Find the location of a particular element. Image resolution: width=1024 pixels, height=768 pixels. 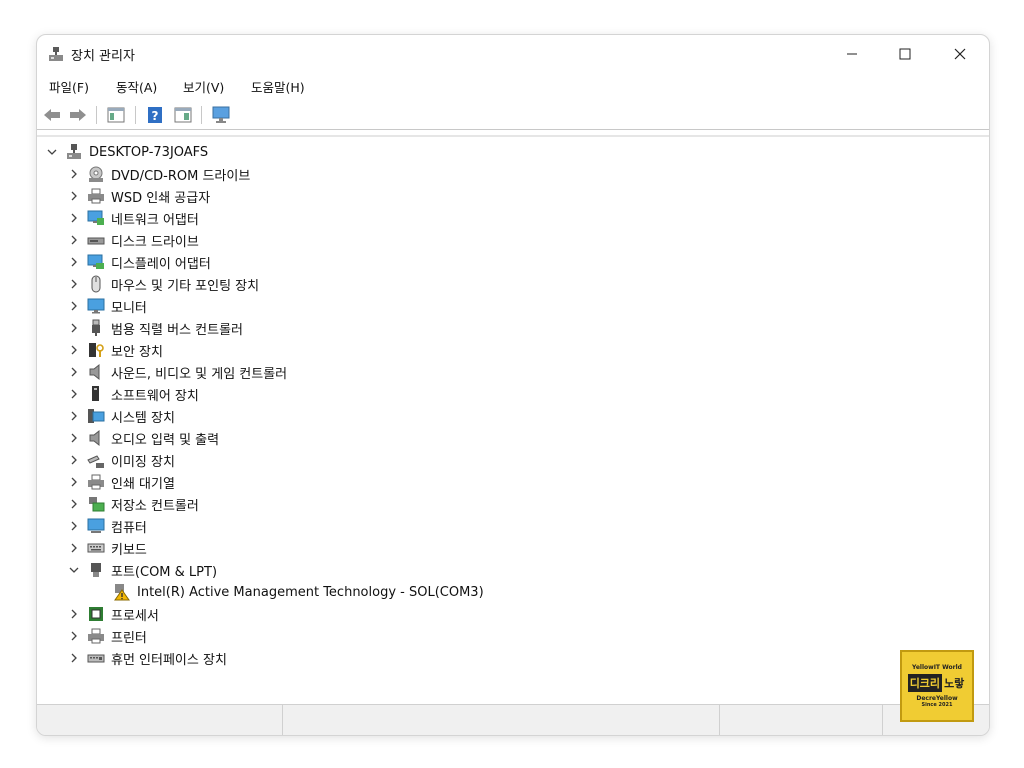

tree-item-label: 키보드 is located at coordinates (129, 550).